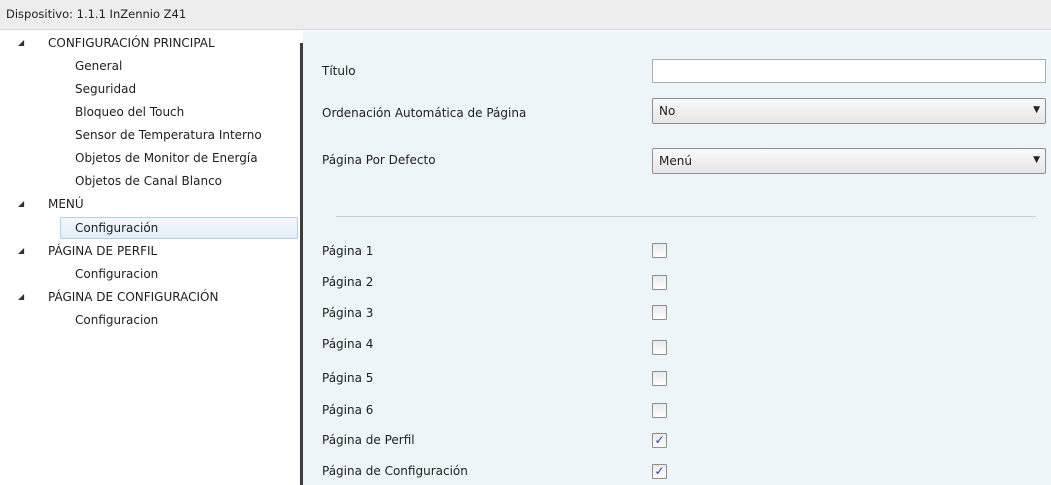 The width and height of the screenshot is (1051, 485). I want to click on section-divider, so click(686, 216).